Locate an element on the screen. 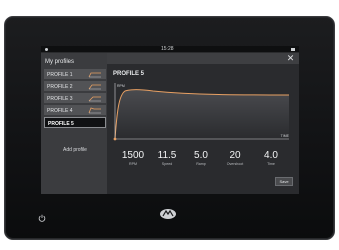 The image size is (339, 250). curve-area is located at coordinates (202, 114).